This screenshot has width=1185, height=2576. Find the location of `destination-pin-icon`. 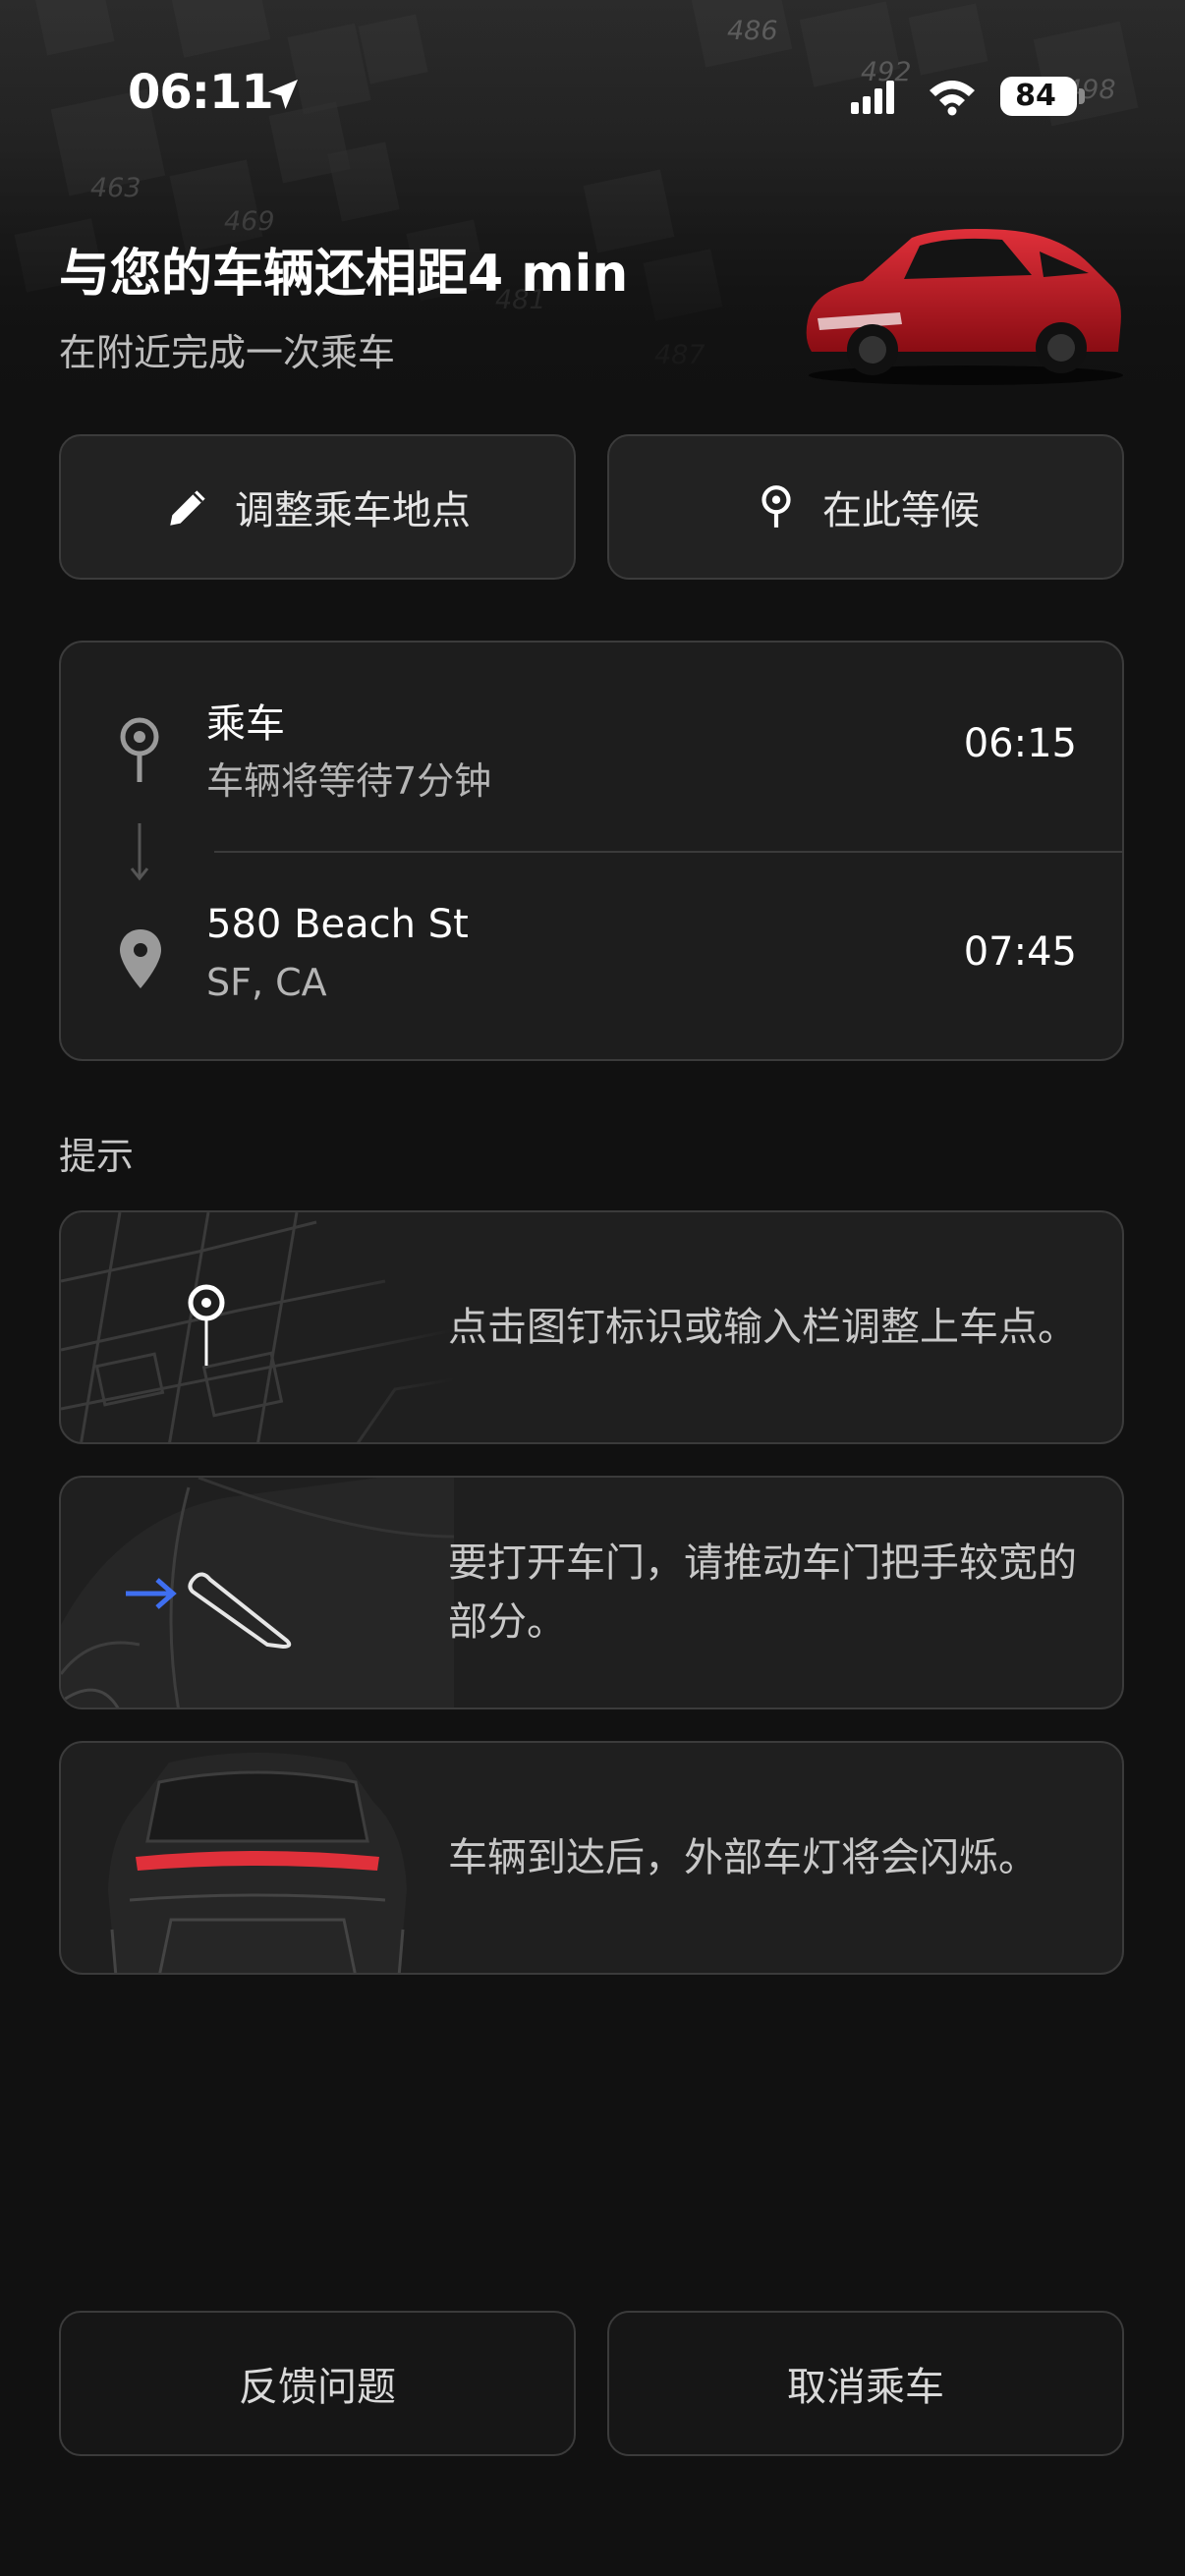

destination-pin-icon is located at coordinates (140, 958).